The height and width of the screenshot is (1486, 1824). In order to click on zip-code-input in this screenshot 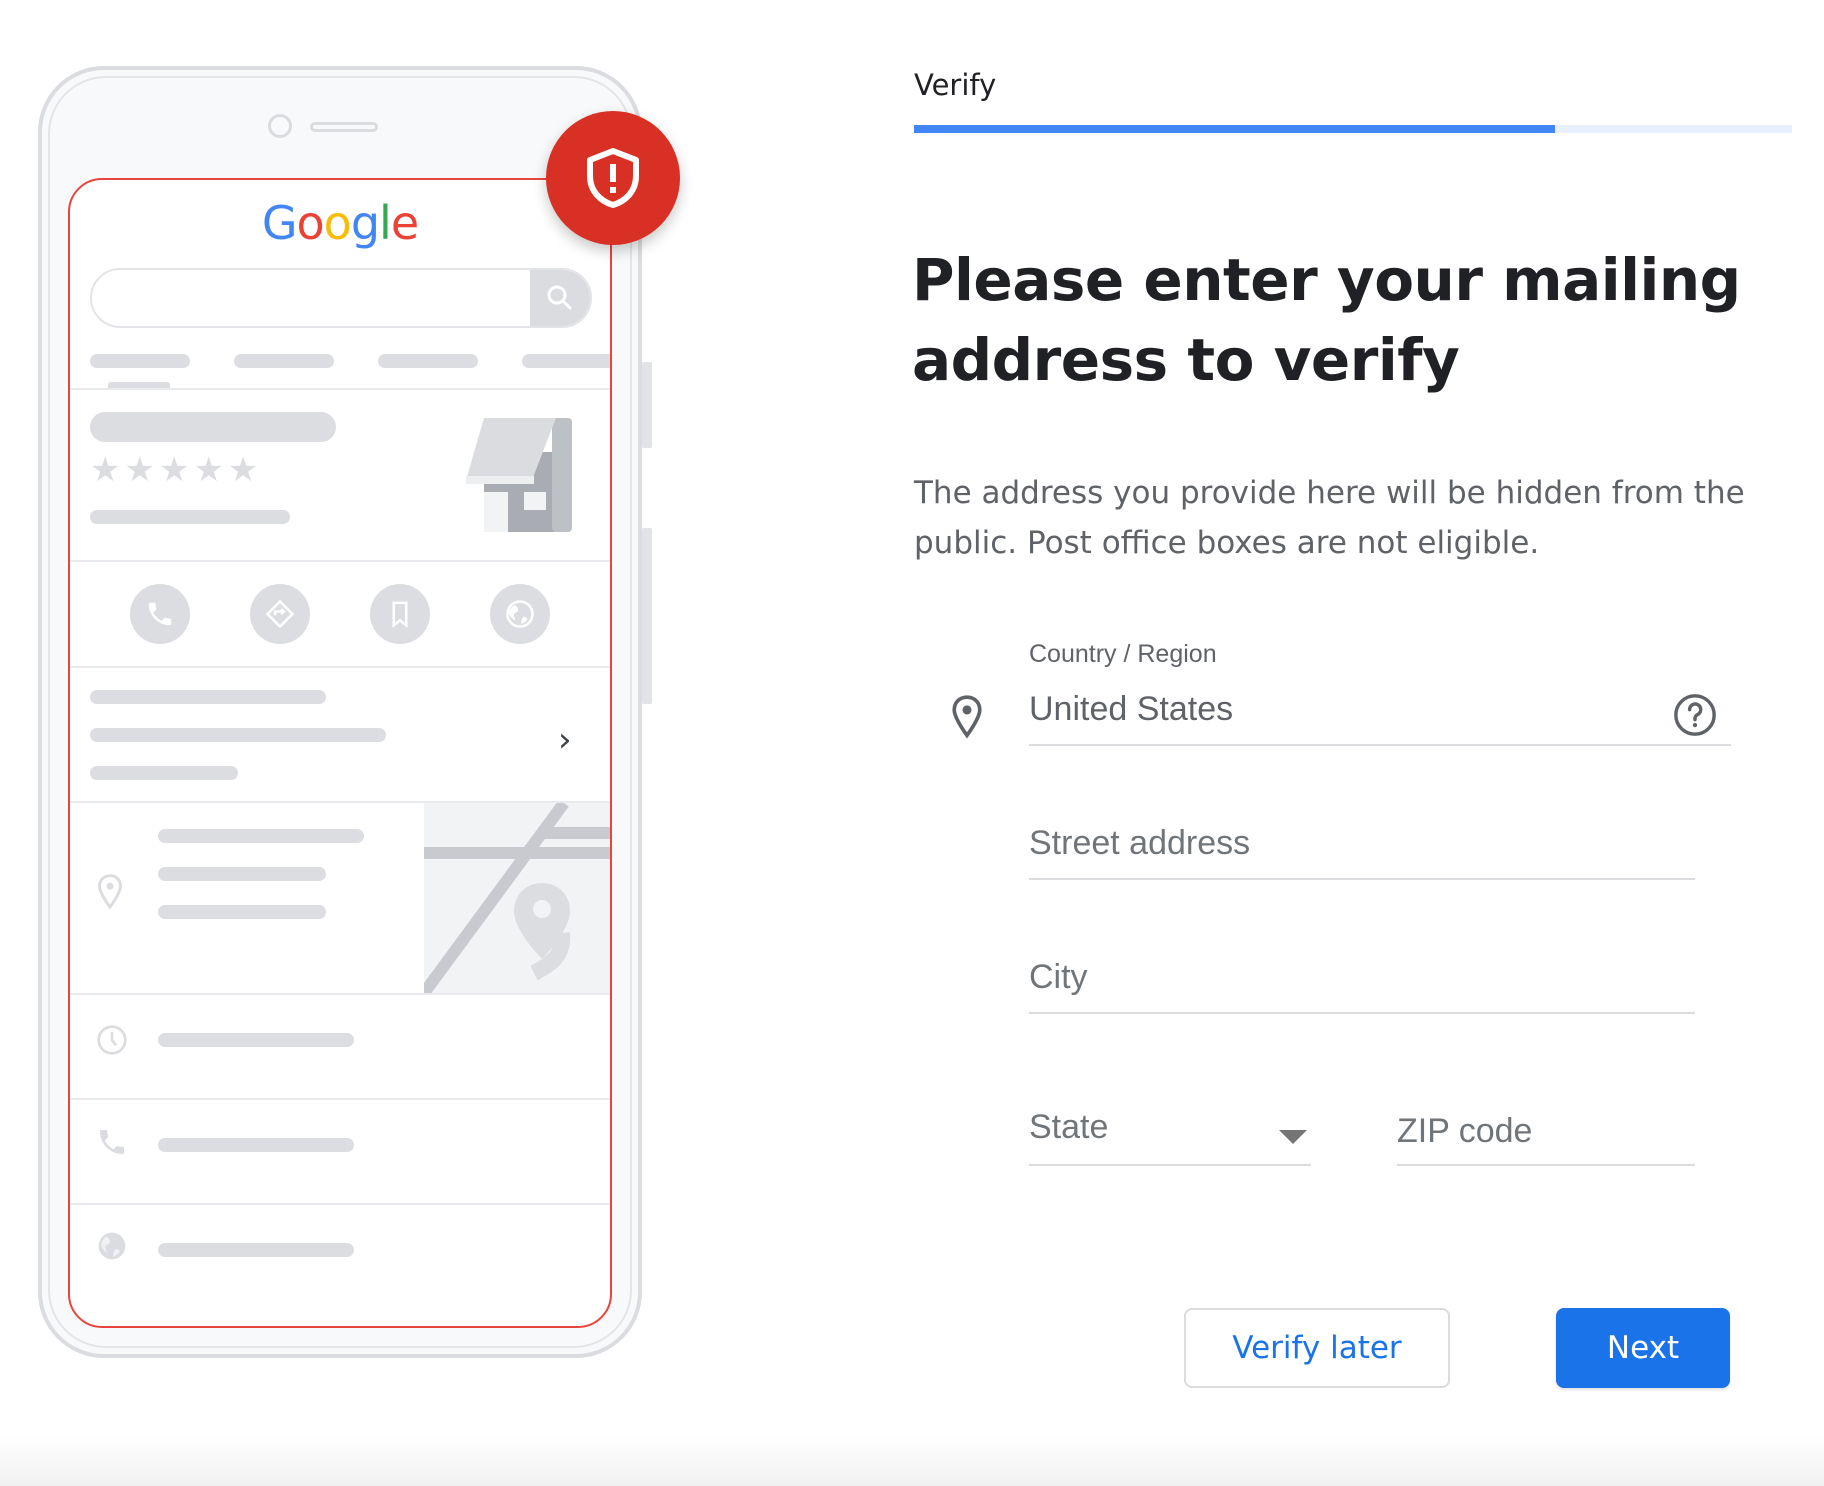, I will do `click(1546, 1131)`.